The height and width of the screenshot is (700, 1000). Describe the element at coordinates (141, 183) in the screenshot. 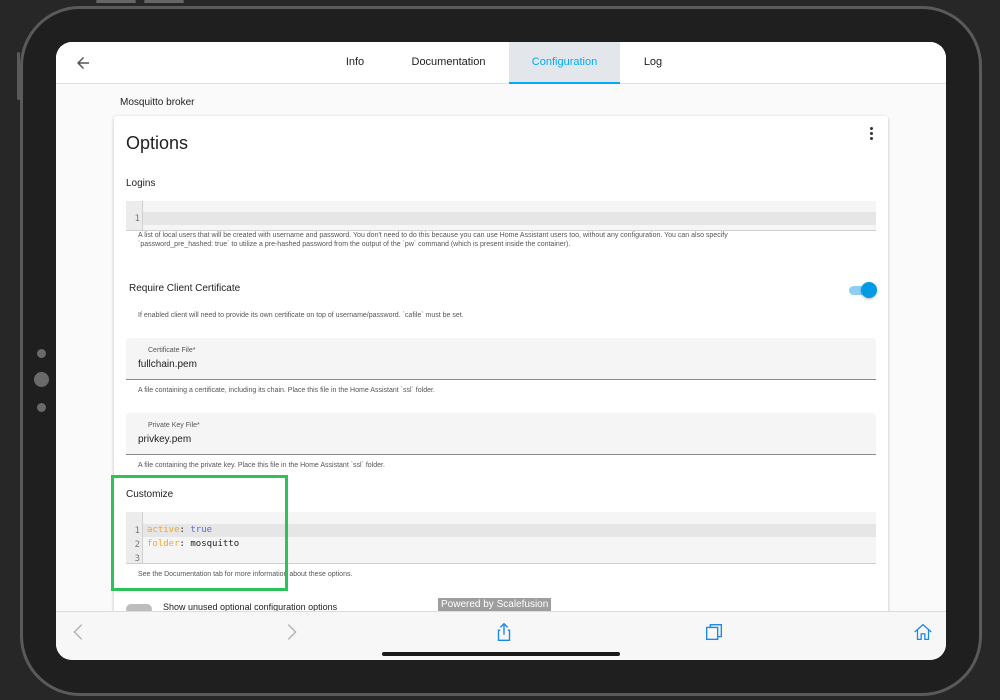

I see `logins-label: Logins` at that location.